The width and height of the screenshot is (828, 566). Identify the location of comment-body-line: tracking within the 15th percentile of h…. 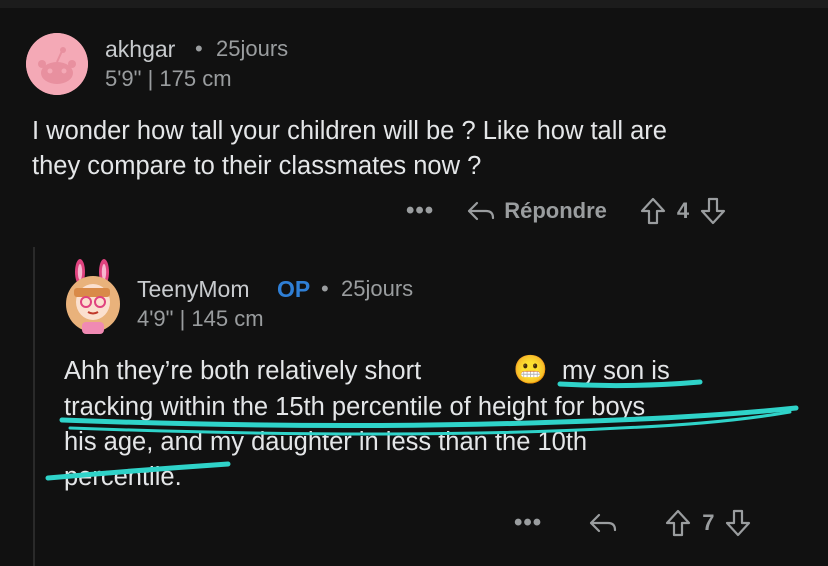
(355, 407).